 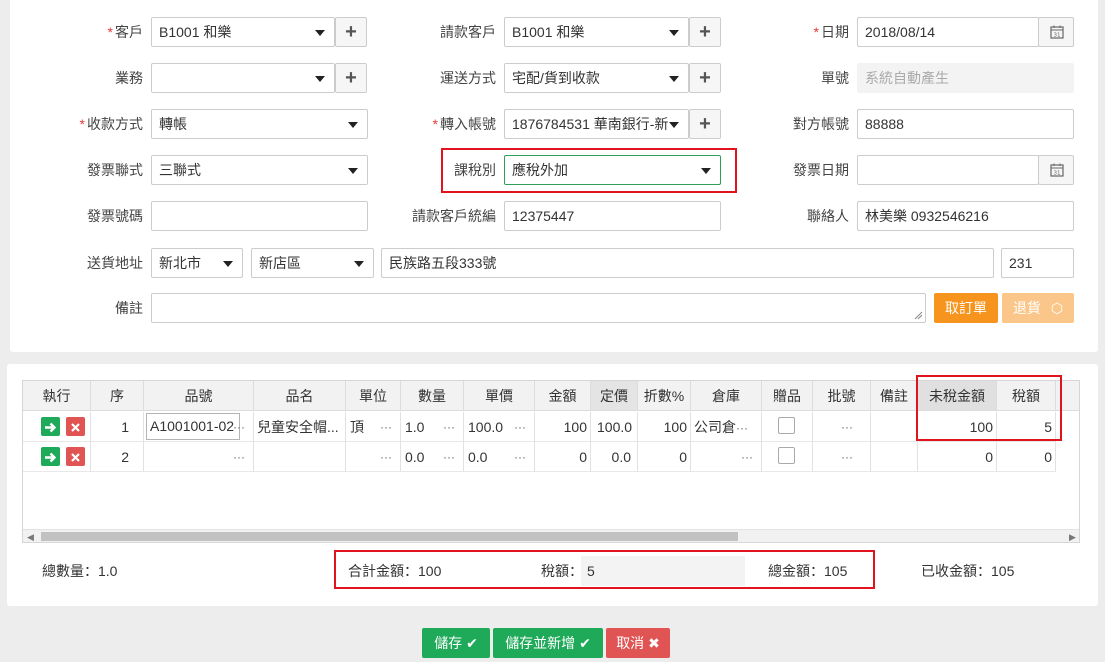 What do you see at coordinates (538, 308) in the screenshot?
I see `note-textarea` at bounding box center [538, 308].